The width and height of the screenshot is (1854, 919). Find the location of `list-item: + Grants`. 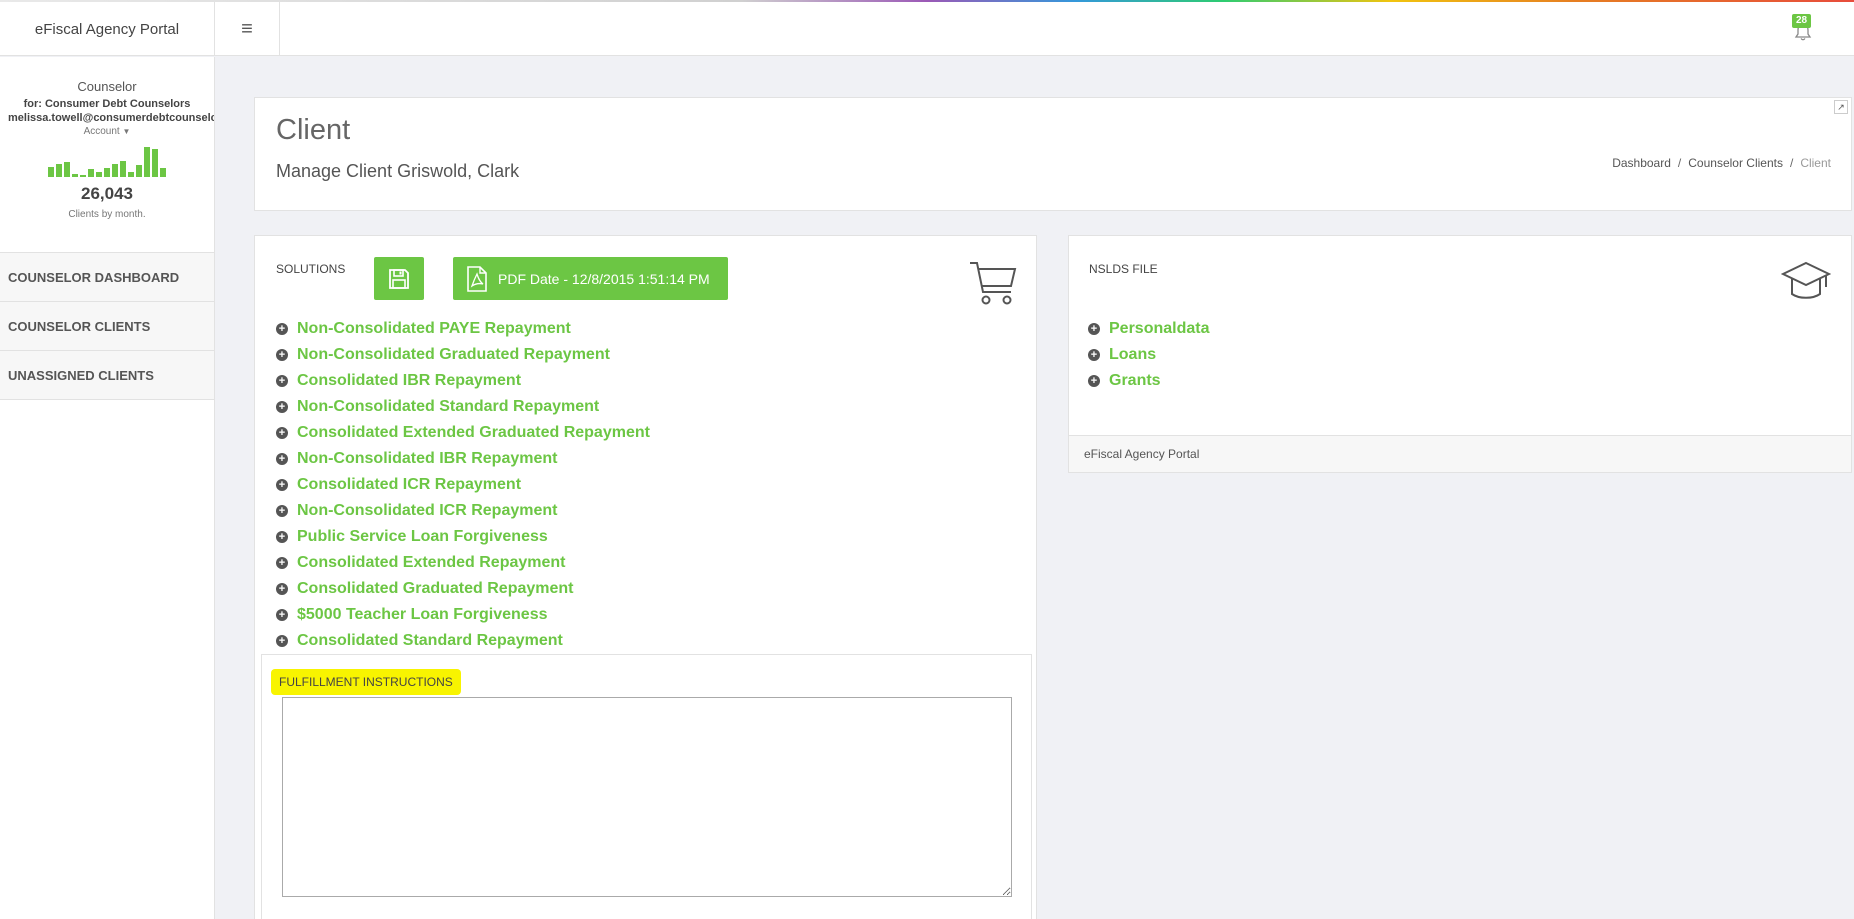

list-item: + Grants is located at coordinates (1148, 381).